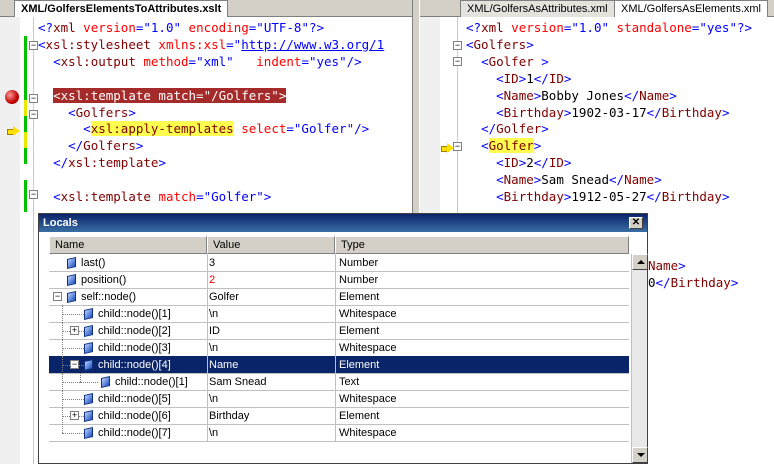  I want to click on locals-row: + child::node()[2] ID Element, so click(339, 331).